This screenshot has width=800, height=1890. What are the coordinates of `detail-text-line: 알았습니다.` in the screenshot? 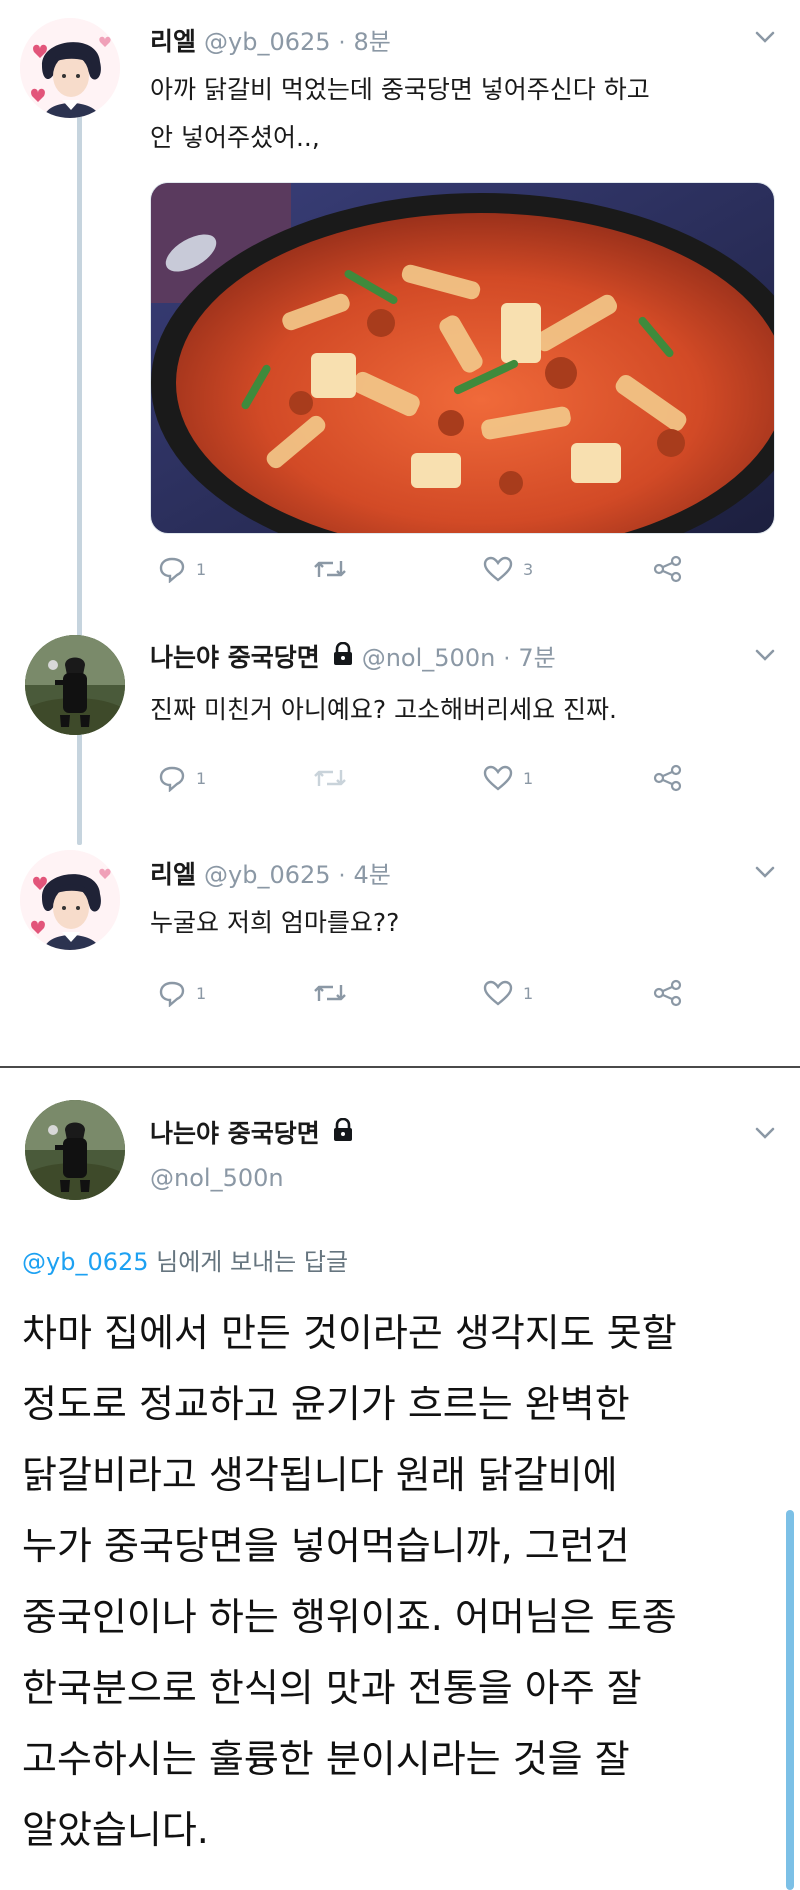 It's located at (115, 1830).